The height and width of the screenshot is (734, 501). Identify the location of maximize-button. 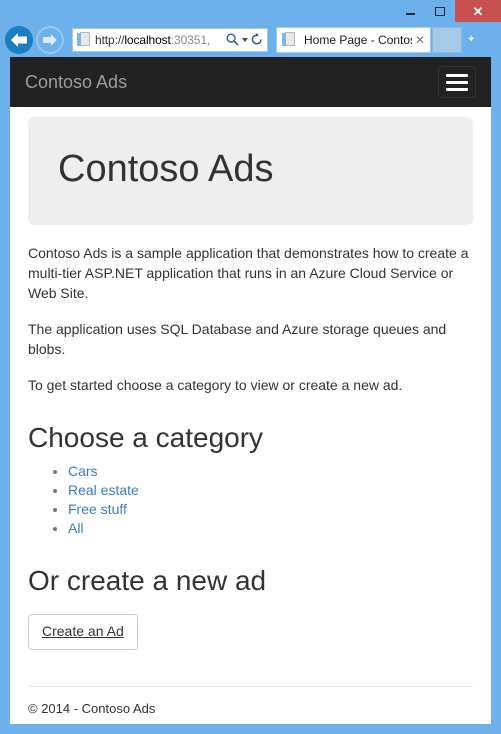
(440, 11).